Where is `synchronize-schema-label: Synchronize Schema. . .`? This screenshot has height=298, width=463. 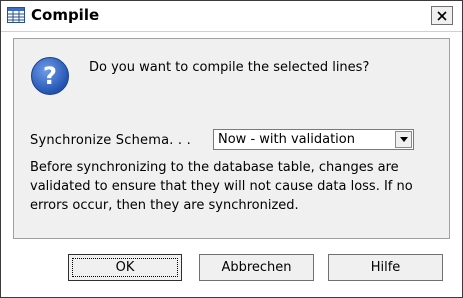 synchronize-schema-label: Synchronize Schema. . . is located at coordinates (110, 140).